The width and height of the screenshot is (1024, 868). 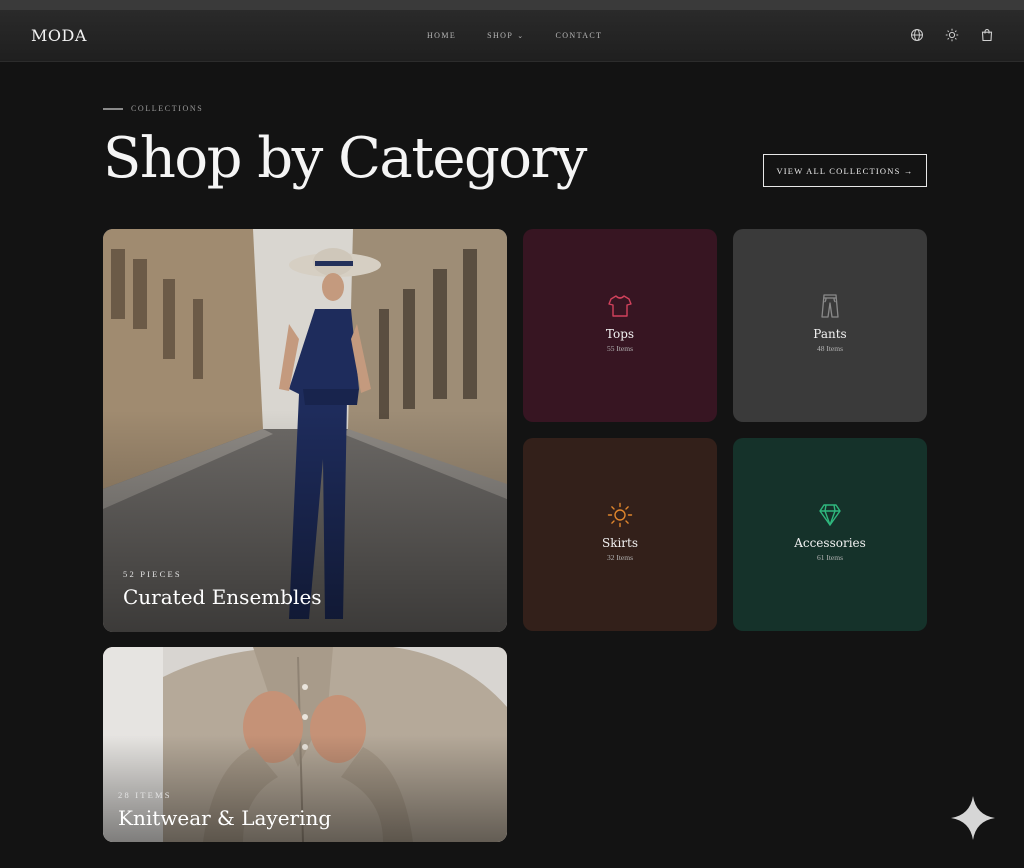 I want to click on card-meta: 28 ITEMS Knitwear & Layering, so click(x=224, y=810).